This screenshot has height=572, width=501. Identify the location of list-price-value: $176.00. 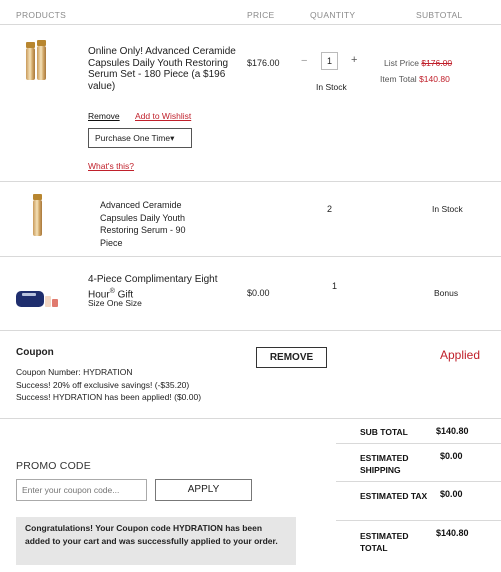
(437, 63).